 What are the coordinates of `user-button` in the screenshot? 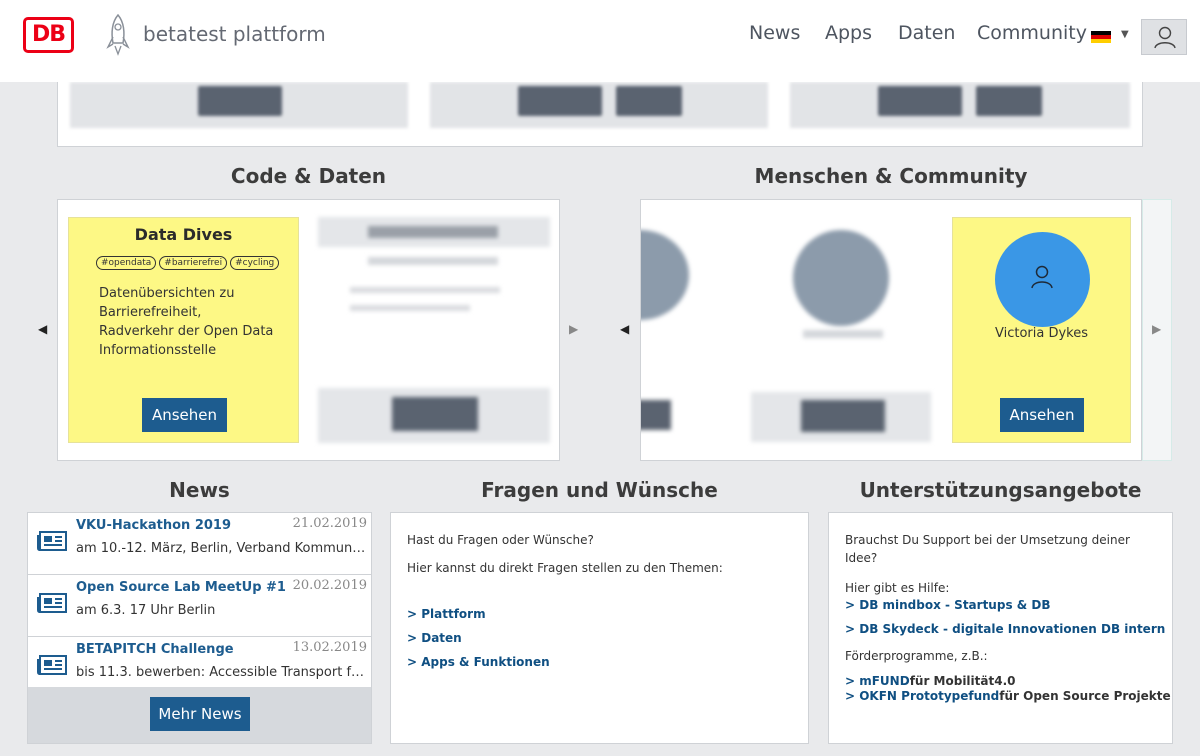 It's located at (1164, 37).